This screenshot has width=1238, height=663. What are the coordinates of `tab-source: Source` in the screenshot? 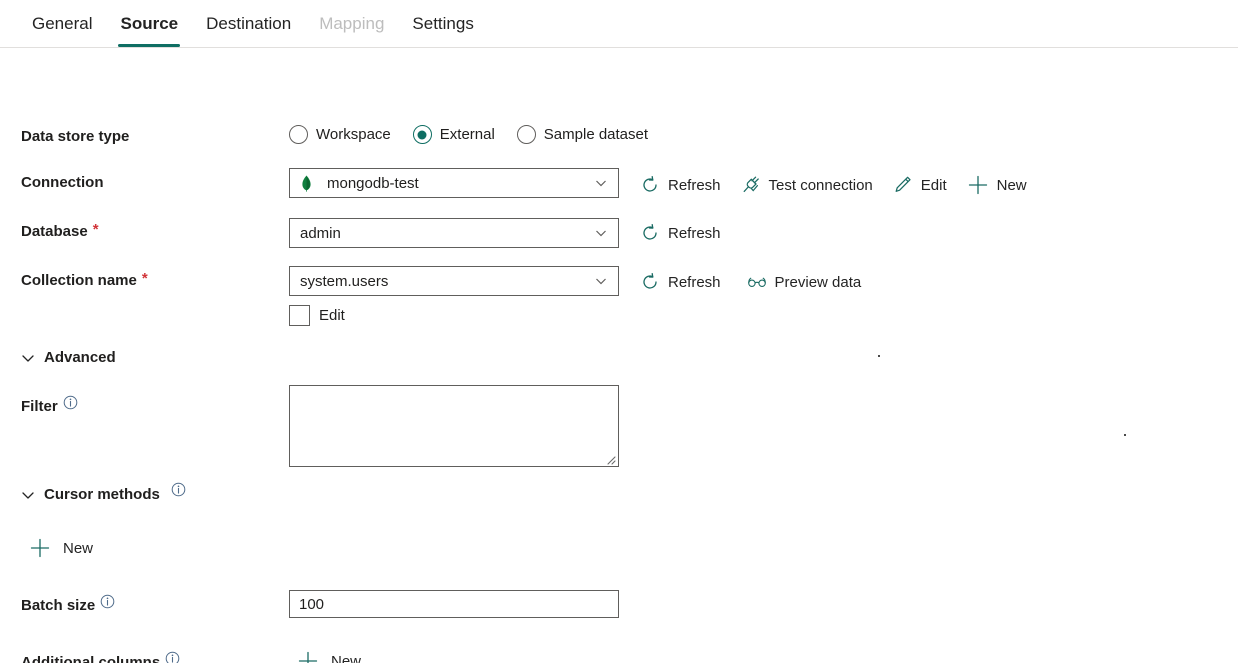 It's located at (149, 23).